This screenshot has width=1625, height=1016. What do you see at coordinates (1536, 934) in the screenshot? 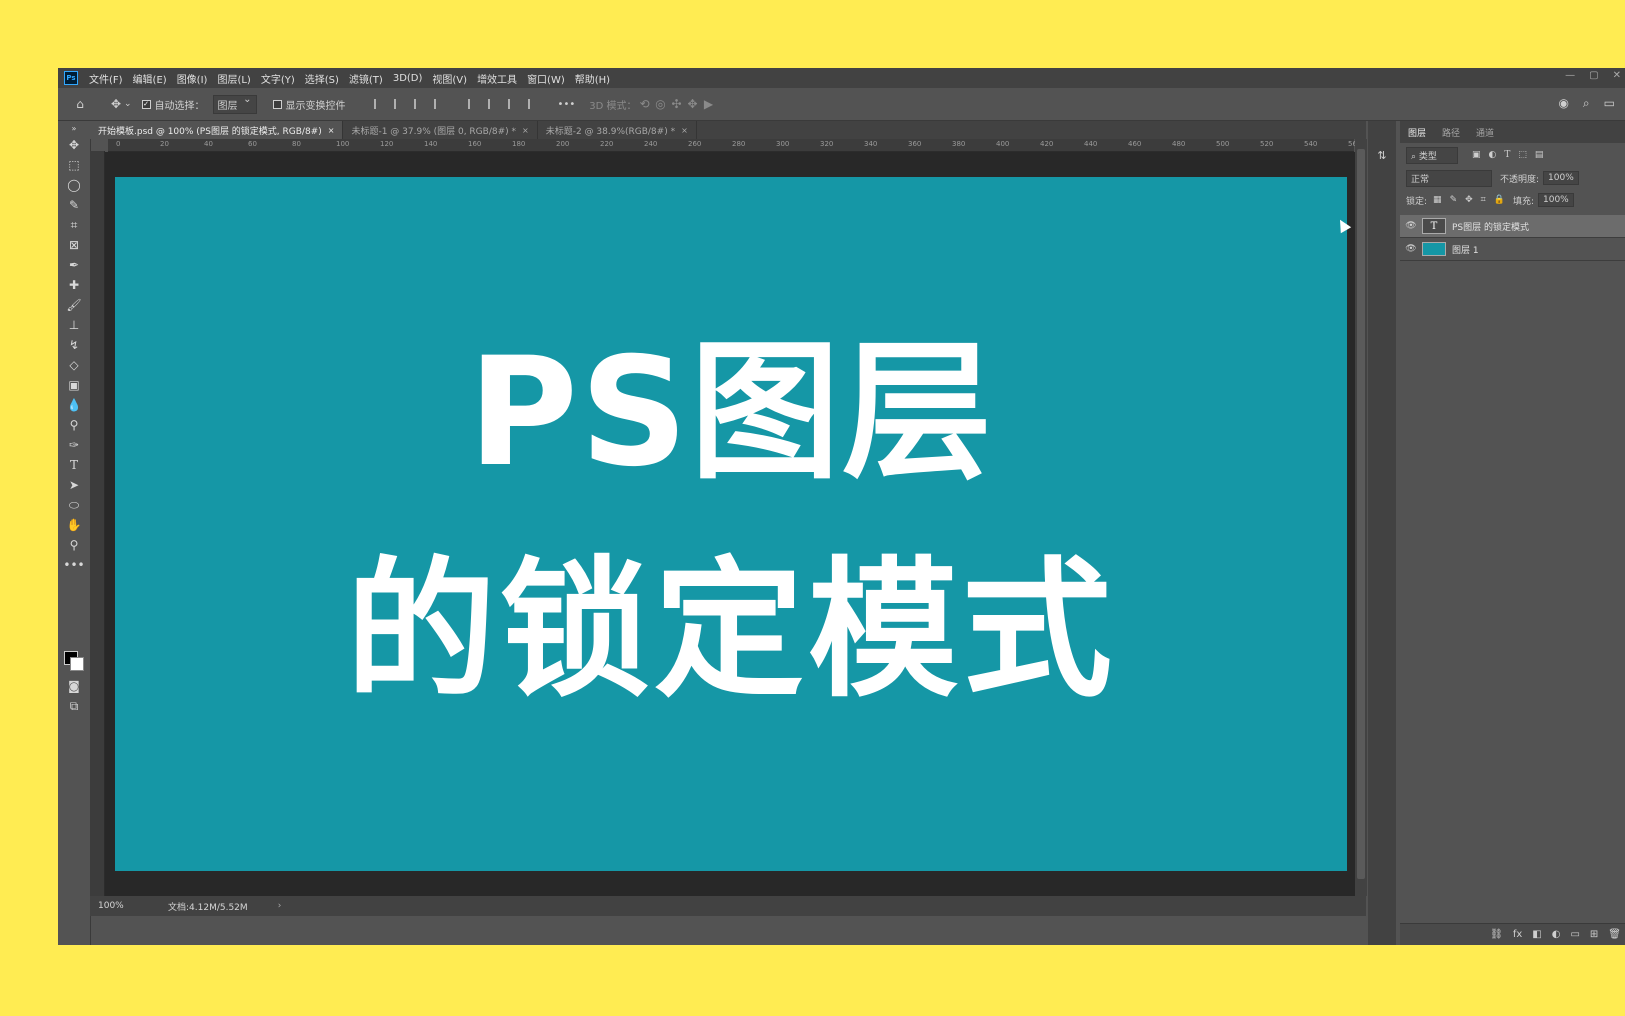
I see `add-mask-icon: ◧` at bounding box center [1536, 934].